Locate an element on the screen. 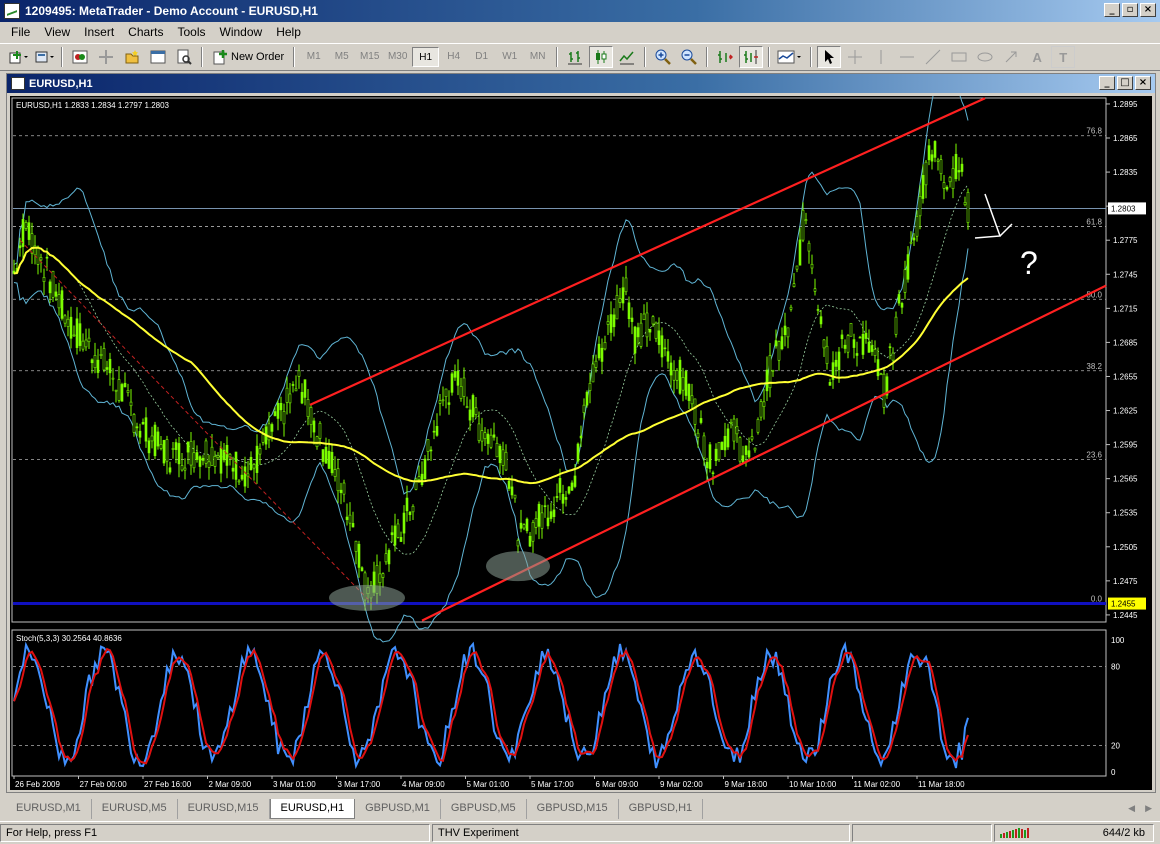  rectangle-icon is located at coordinates (959, 57).